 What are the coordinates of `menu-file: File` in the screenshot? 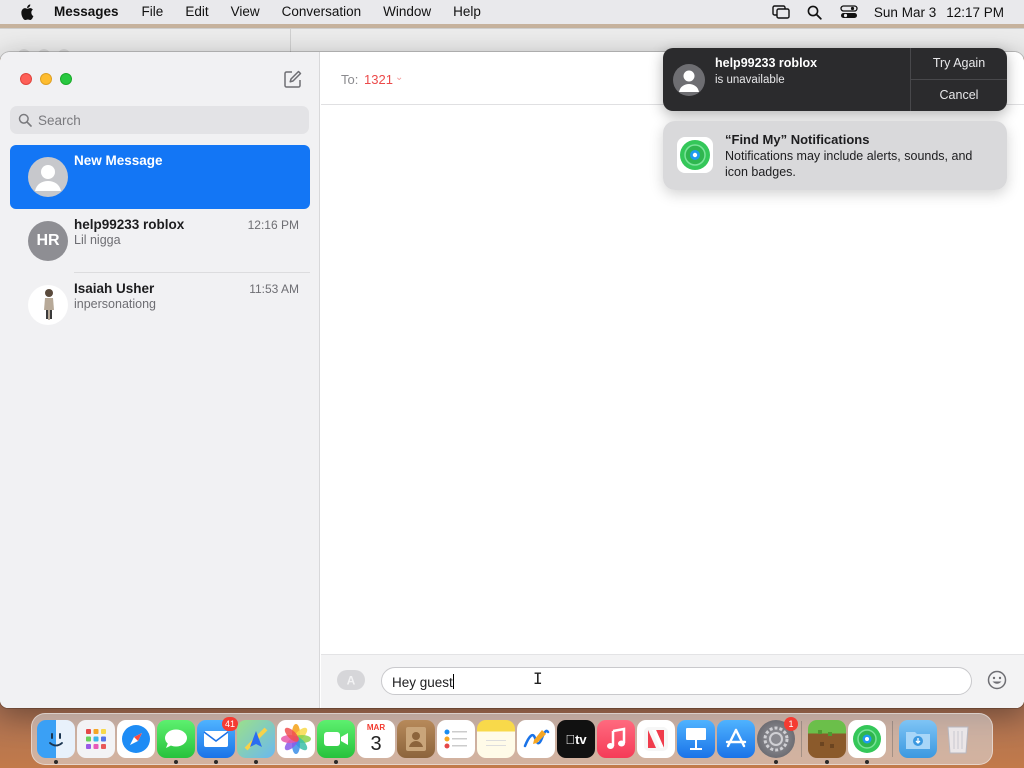 It's located at (153, 12).